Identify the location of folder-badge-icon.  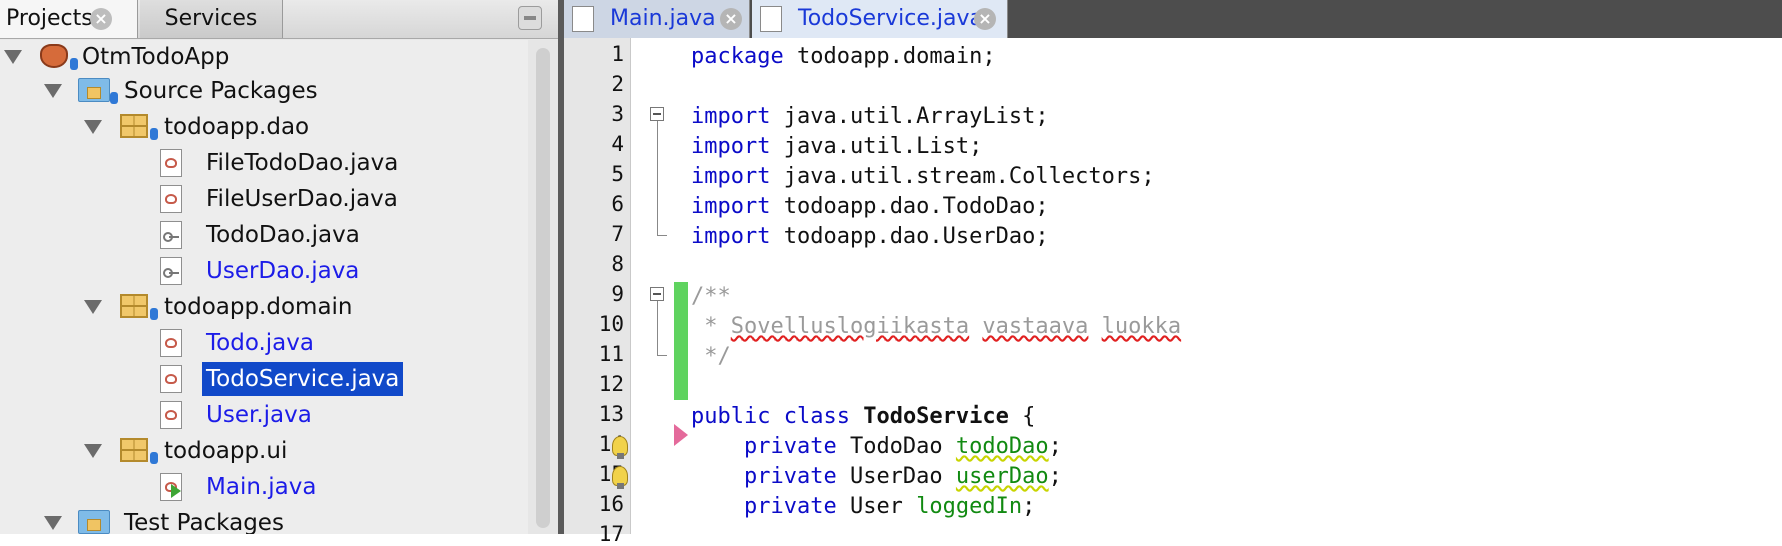
(114, 98).